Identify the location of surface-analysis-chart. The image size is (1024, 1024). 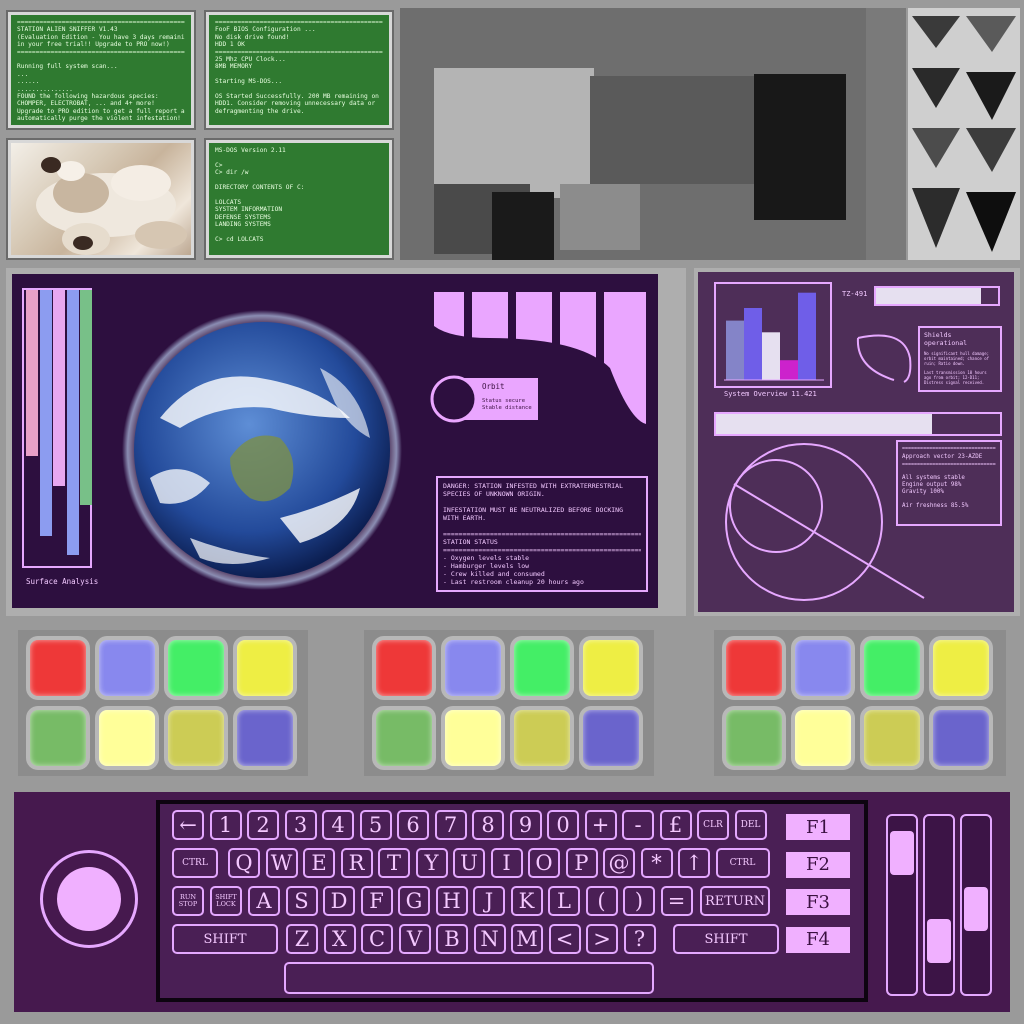
(57, 428).